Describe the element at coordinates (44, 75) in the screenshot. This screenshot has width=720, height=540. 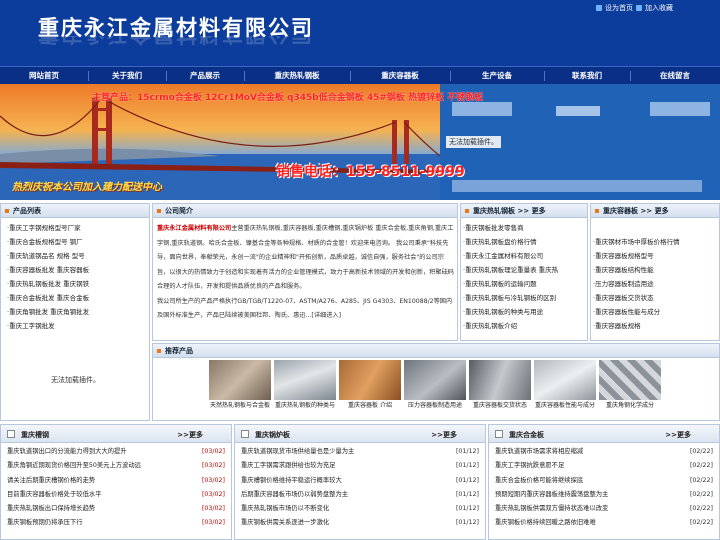
I see `nav-item: 网站首页` at that location.